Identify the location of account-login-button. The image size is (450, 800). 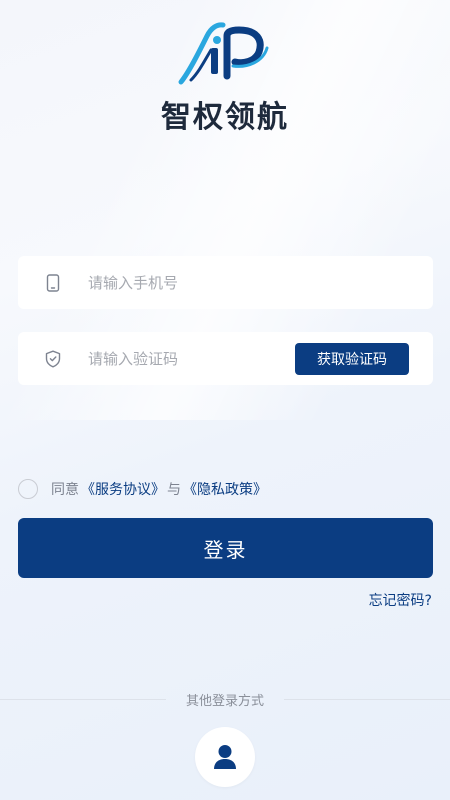
(225, 757).